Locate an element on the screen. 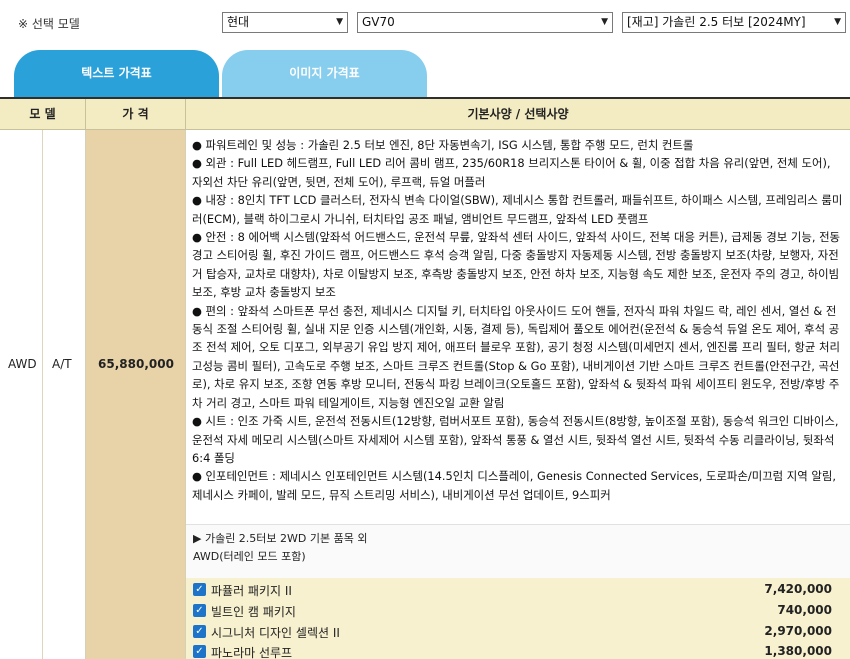 This screenshot has width=850, height=659. cell-divider is located at coordinates (42, 394).